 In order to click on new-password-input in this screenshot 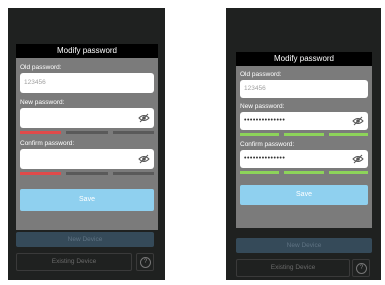, I will do `click(87, 118)`.